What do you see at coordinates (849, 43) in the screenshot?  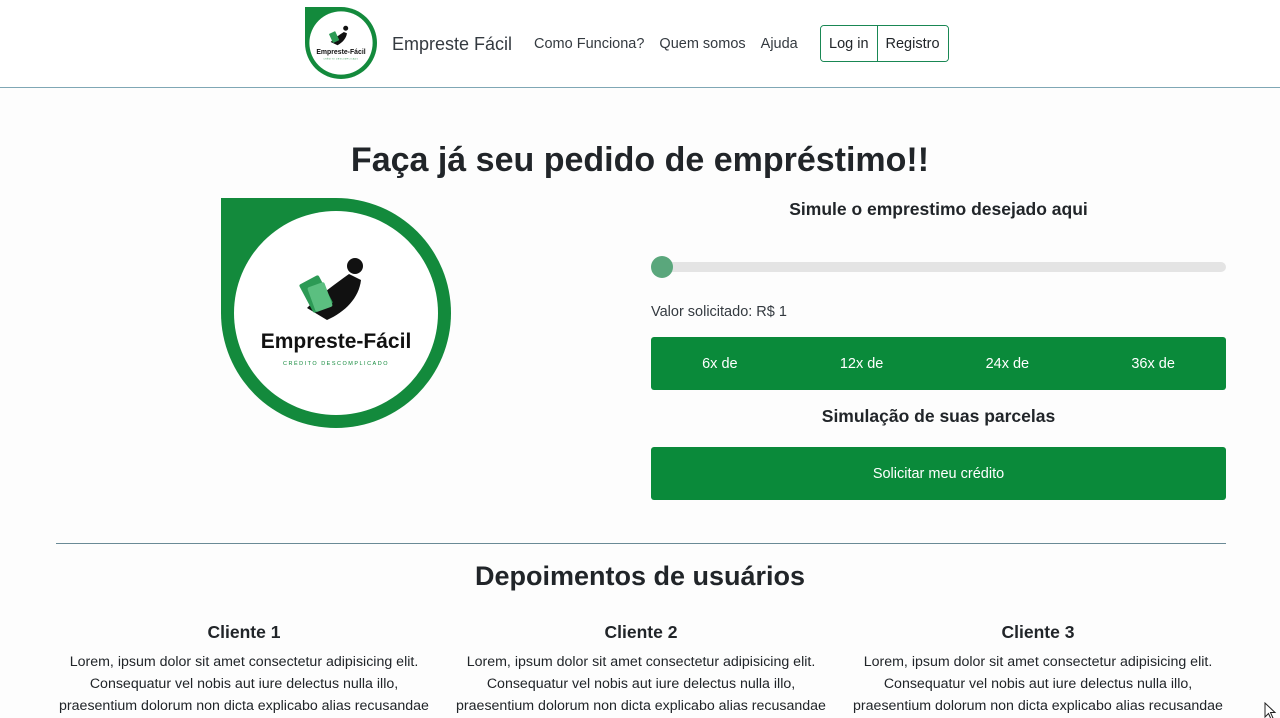 I see `login-button: Log in` at bounding box center [849, 43].